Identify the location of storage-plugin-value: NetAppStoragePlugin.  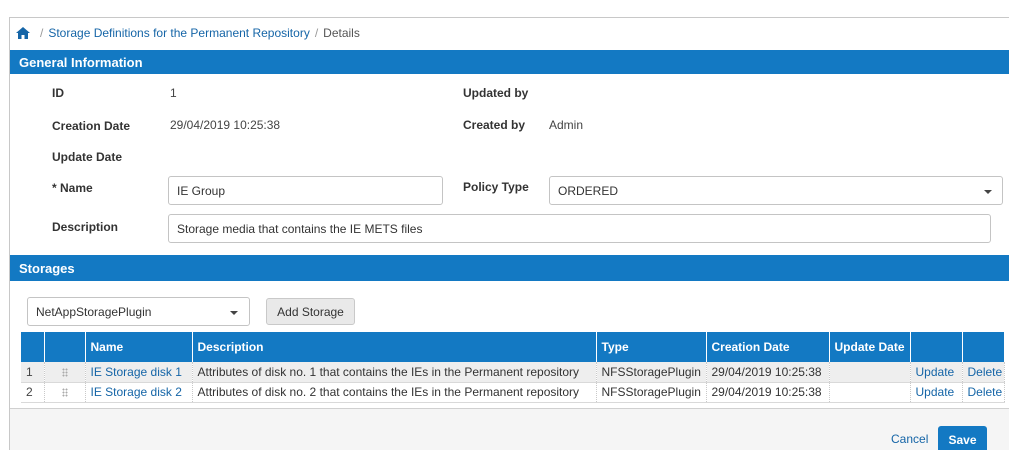
(94, 311).